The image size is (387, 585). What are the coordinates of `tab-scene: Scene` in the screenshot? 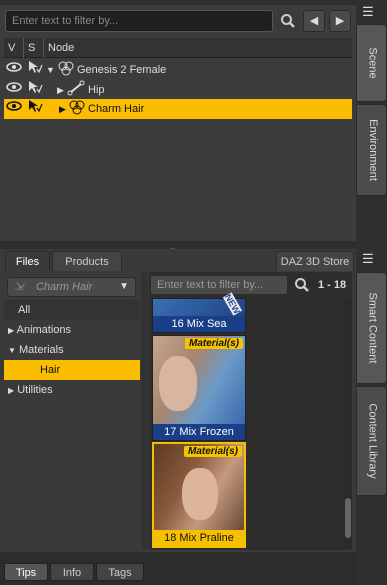 It's located at (371, 63).